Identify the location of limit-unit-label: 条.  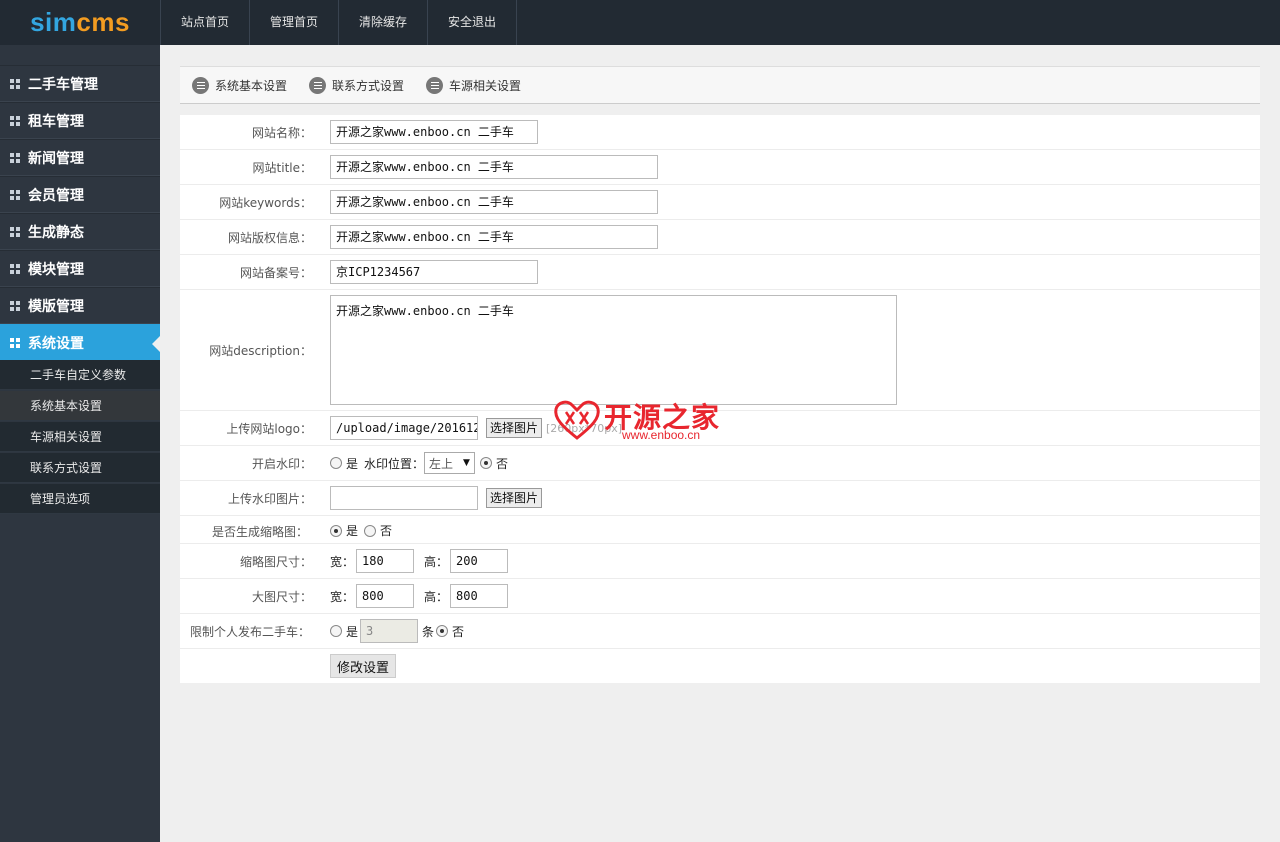
(428, 631).